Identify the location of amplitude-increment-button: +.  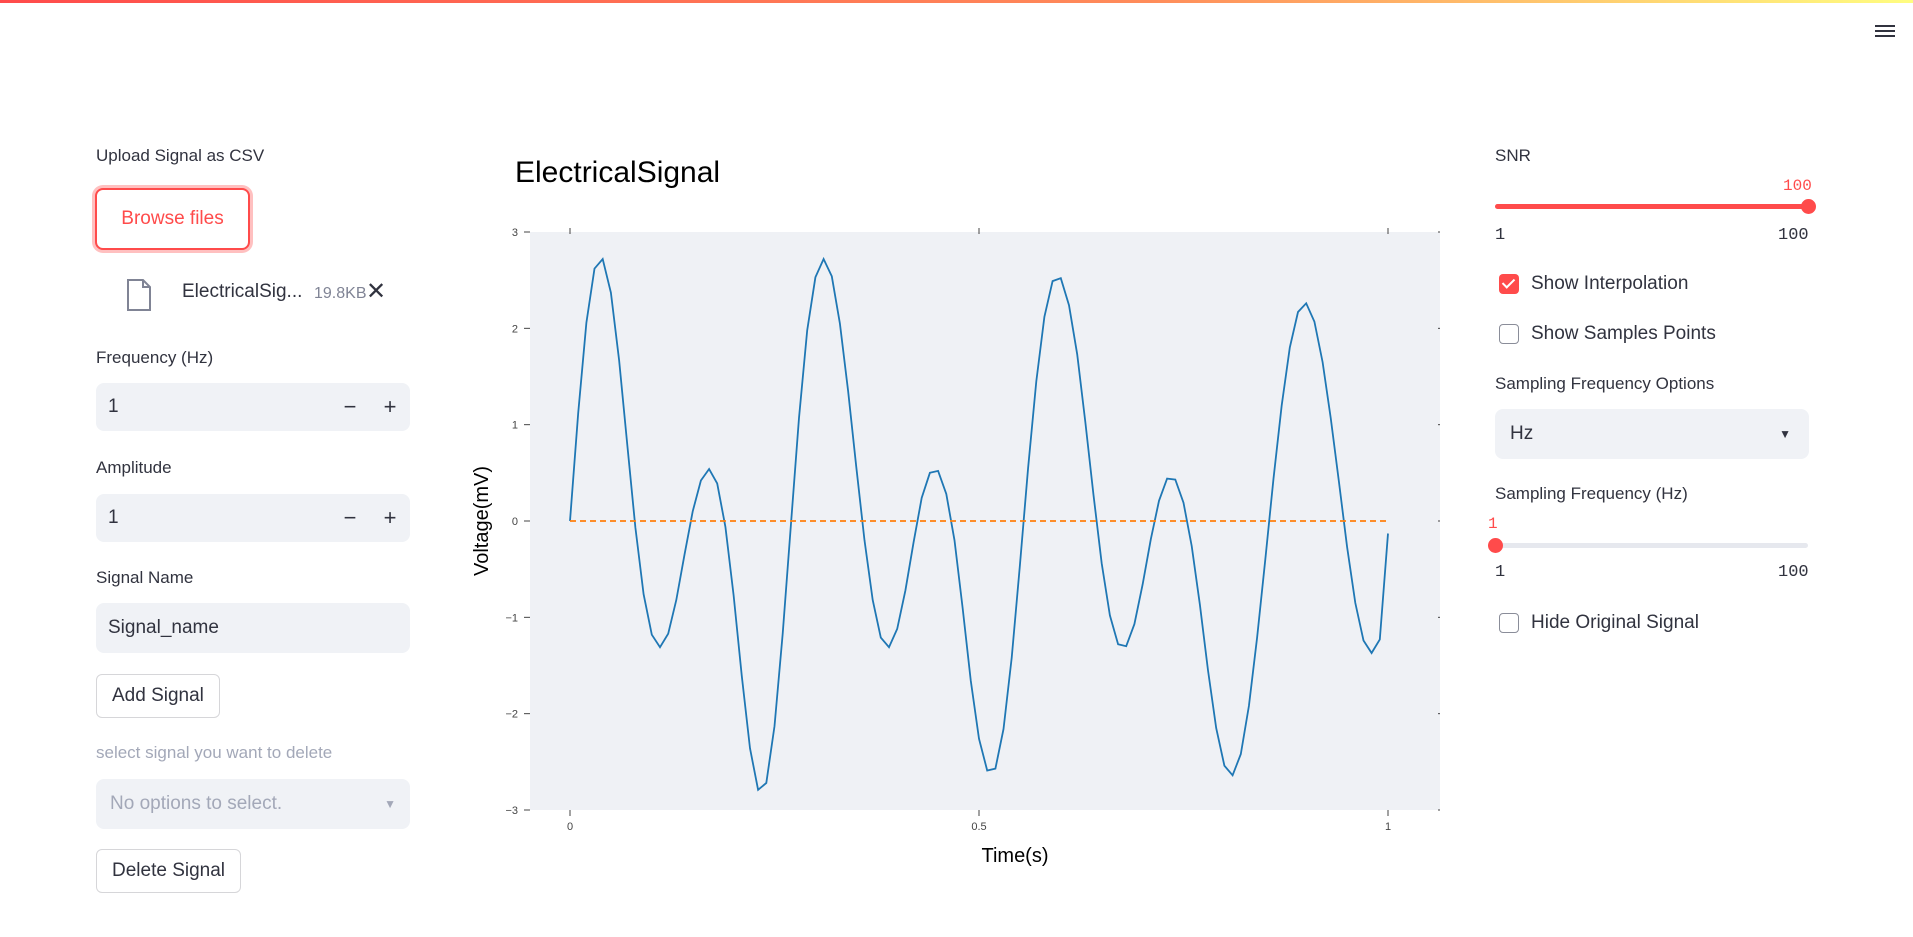
(390, 518).